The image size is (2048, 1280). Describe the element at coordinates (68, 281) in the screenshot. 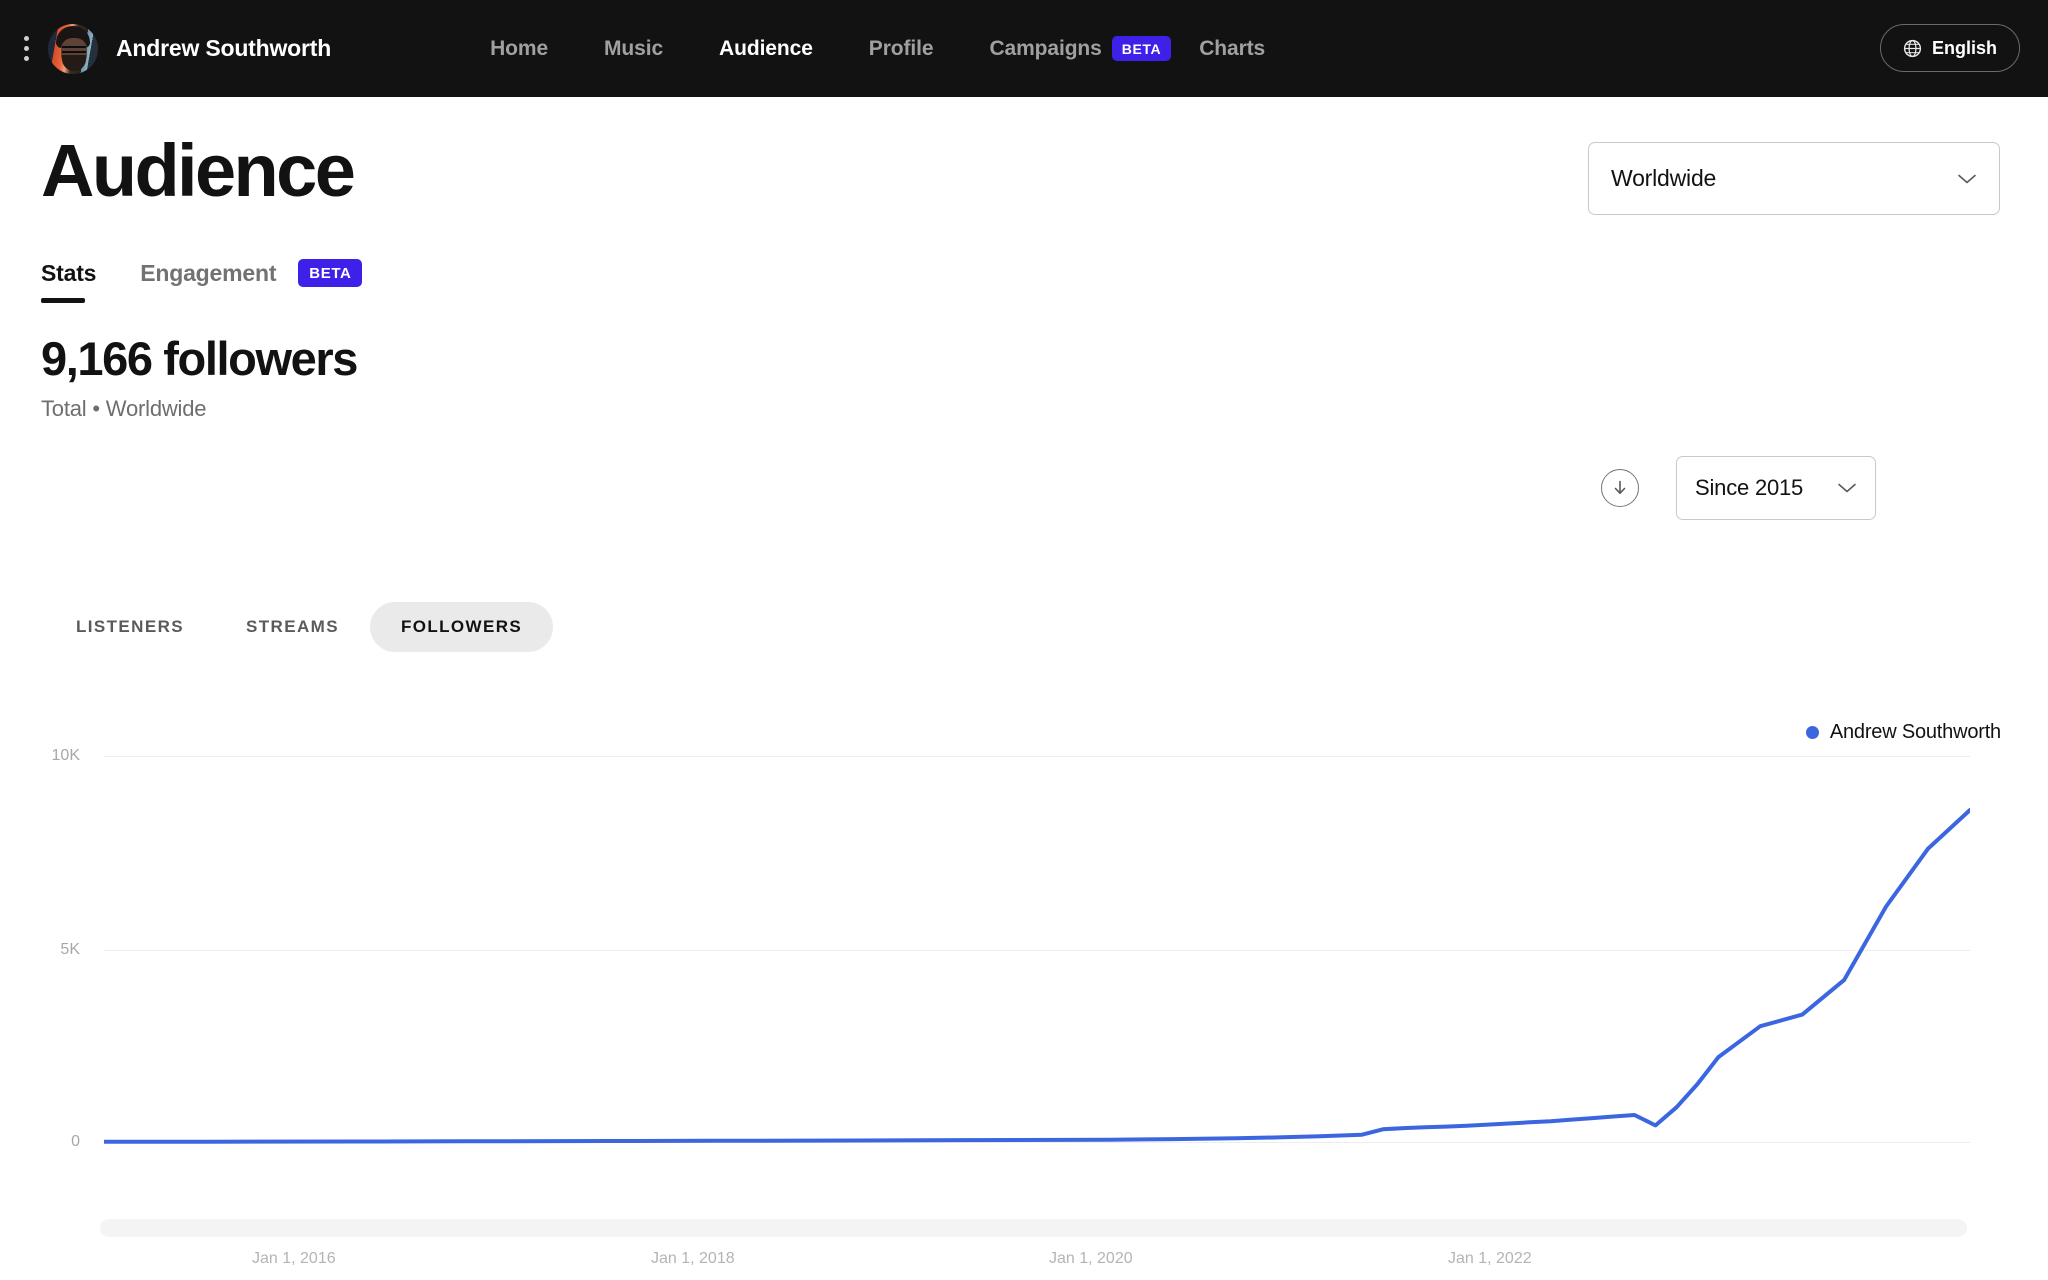

I see `tab-stats: Stats` at that location.